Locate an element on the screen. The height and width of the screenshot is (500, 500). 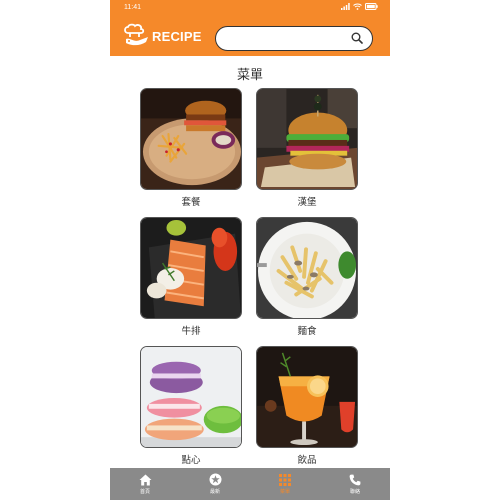
category-label: 漢堡 is located at coordinates (307, 202).